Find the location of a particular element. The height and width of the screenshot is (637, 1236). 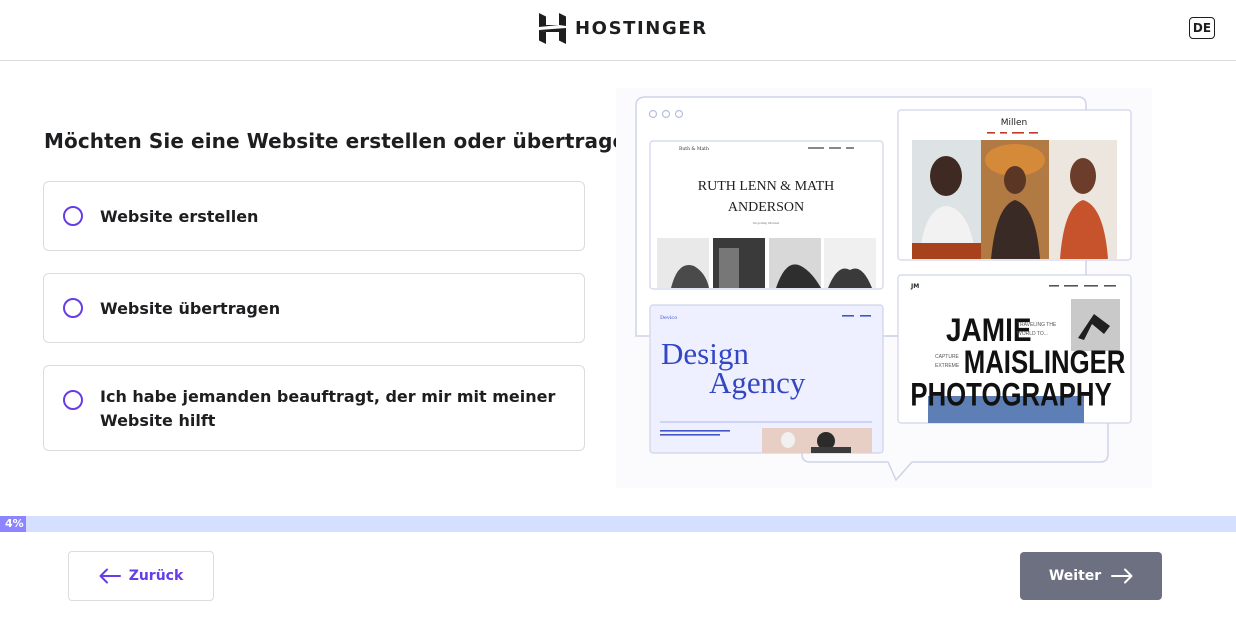

jamie-line3: PHOTOGRAPHY is located at coordinates (1010, 395).